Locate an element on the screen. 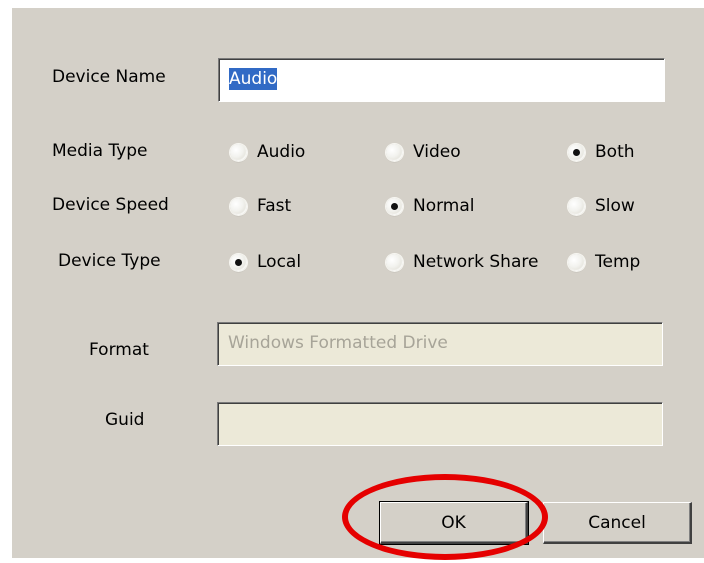  media-type-audio-label: Audio is located at coordinates (281, 152).